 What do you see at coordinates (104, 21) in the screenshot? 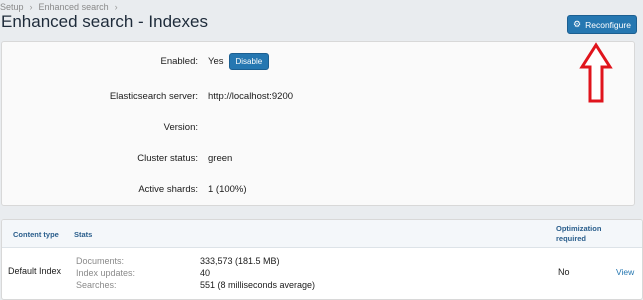
I see `page-title: Enhanced search - Indexes` at bounding box center [104, 21].